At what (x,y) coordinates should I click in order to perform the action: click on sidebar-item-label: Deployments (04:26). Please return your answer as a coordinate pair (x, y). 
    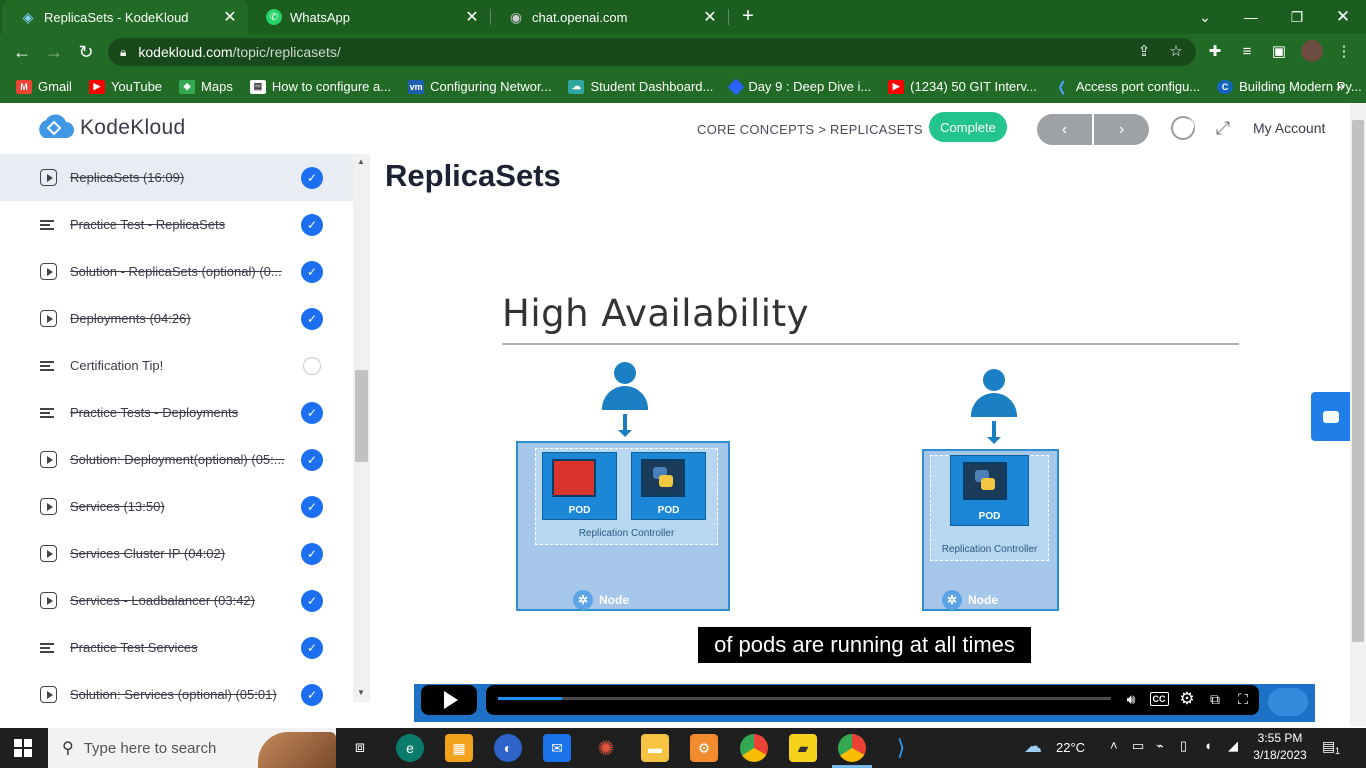
    Looking at the image, I should click on (130, 318).